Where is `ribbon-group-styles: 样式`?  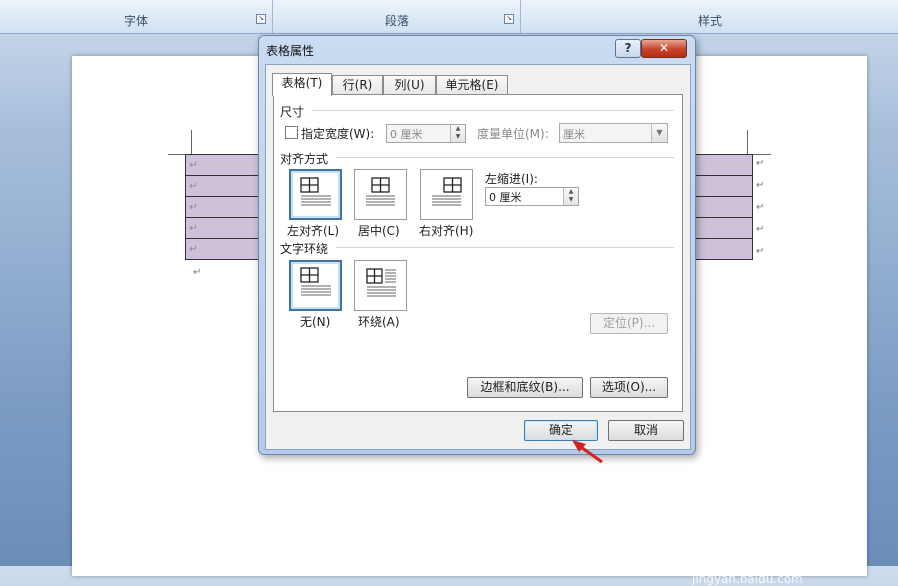 ribbon-group-styles: 样式 is located at coordinates (710, 16).